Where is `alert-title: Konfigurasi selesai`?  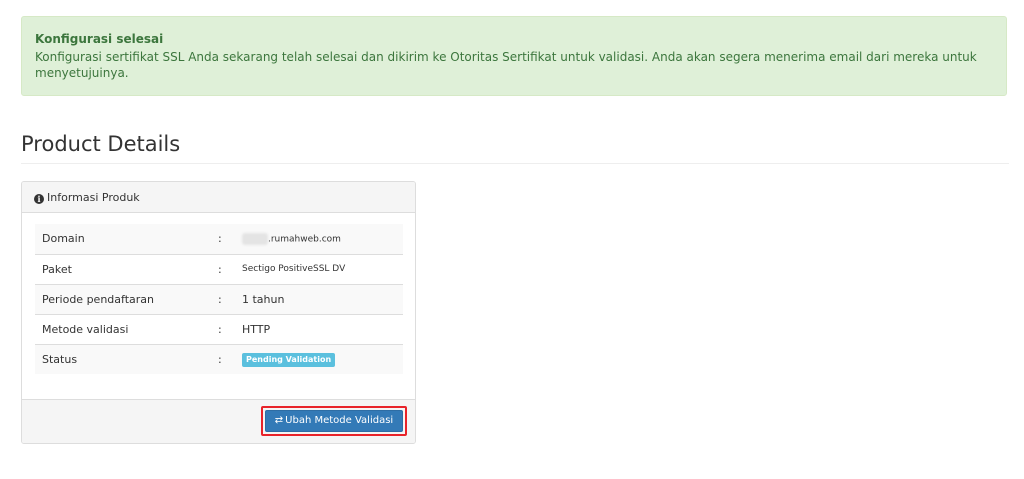 alert-title: Konfigurasi selesai is located at coordinates (99, 39).